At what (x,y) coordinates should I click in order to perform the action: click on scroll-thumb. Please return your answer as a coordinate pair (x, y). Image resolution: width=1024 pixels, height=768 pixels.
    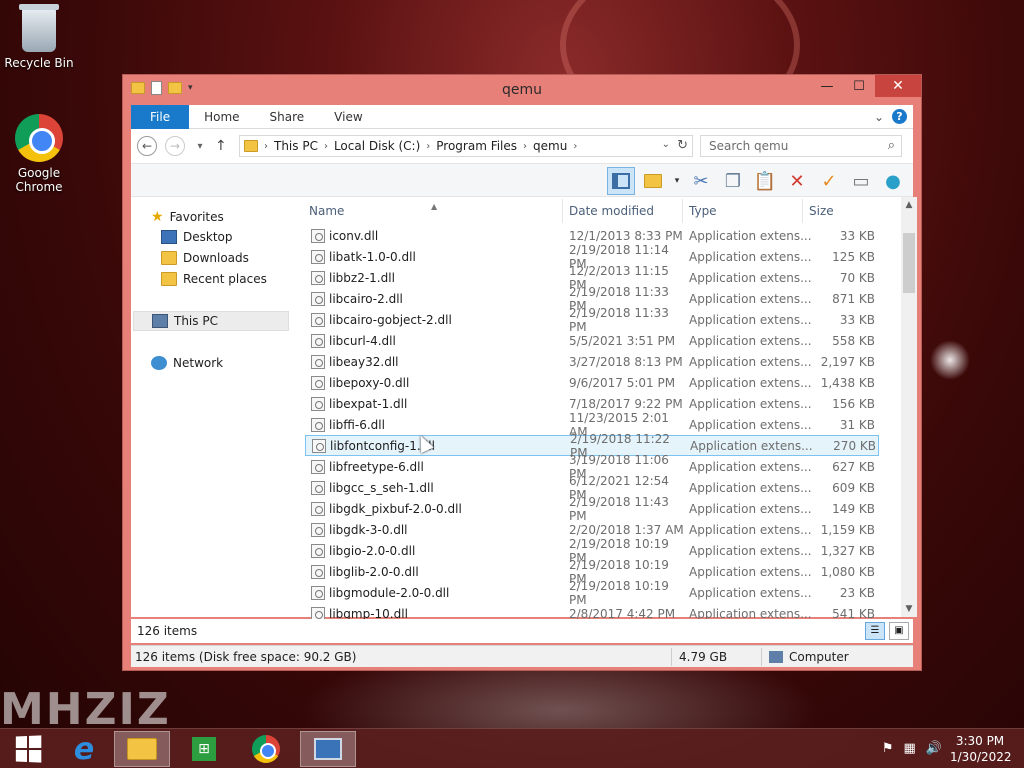
    Looking at the image, I should click on (909, 263).